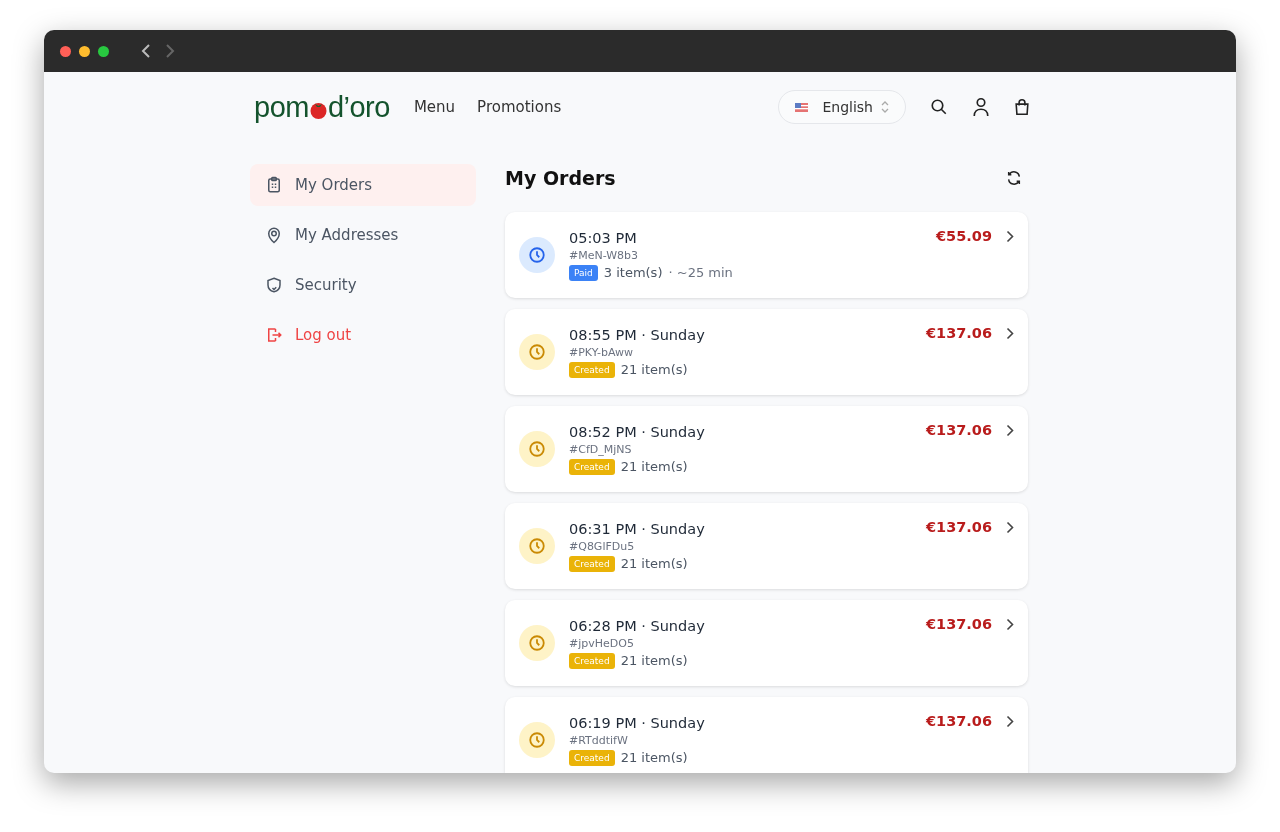 The image size is (1280, 832). I want to click on shield-icon, so click(274, 285).